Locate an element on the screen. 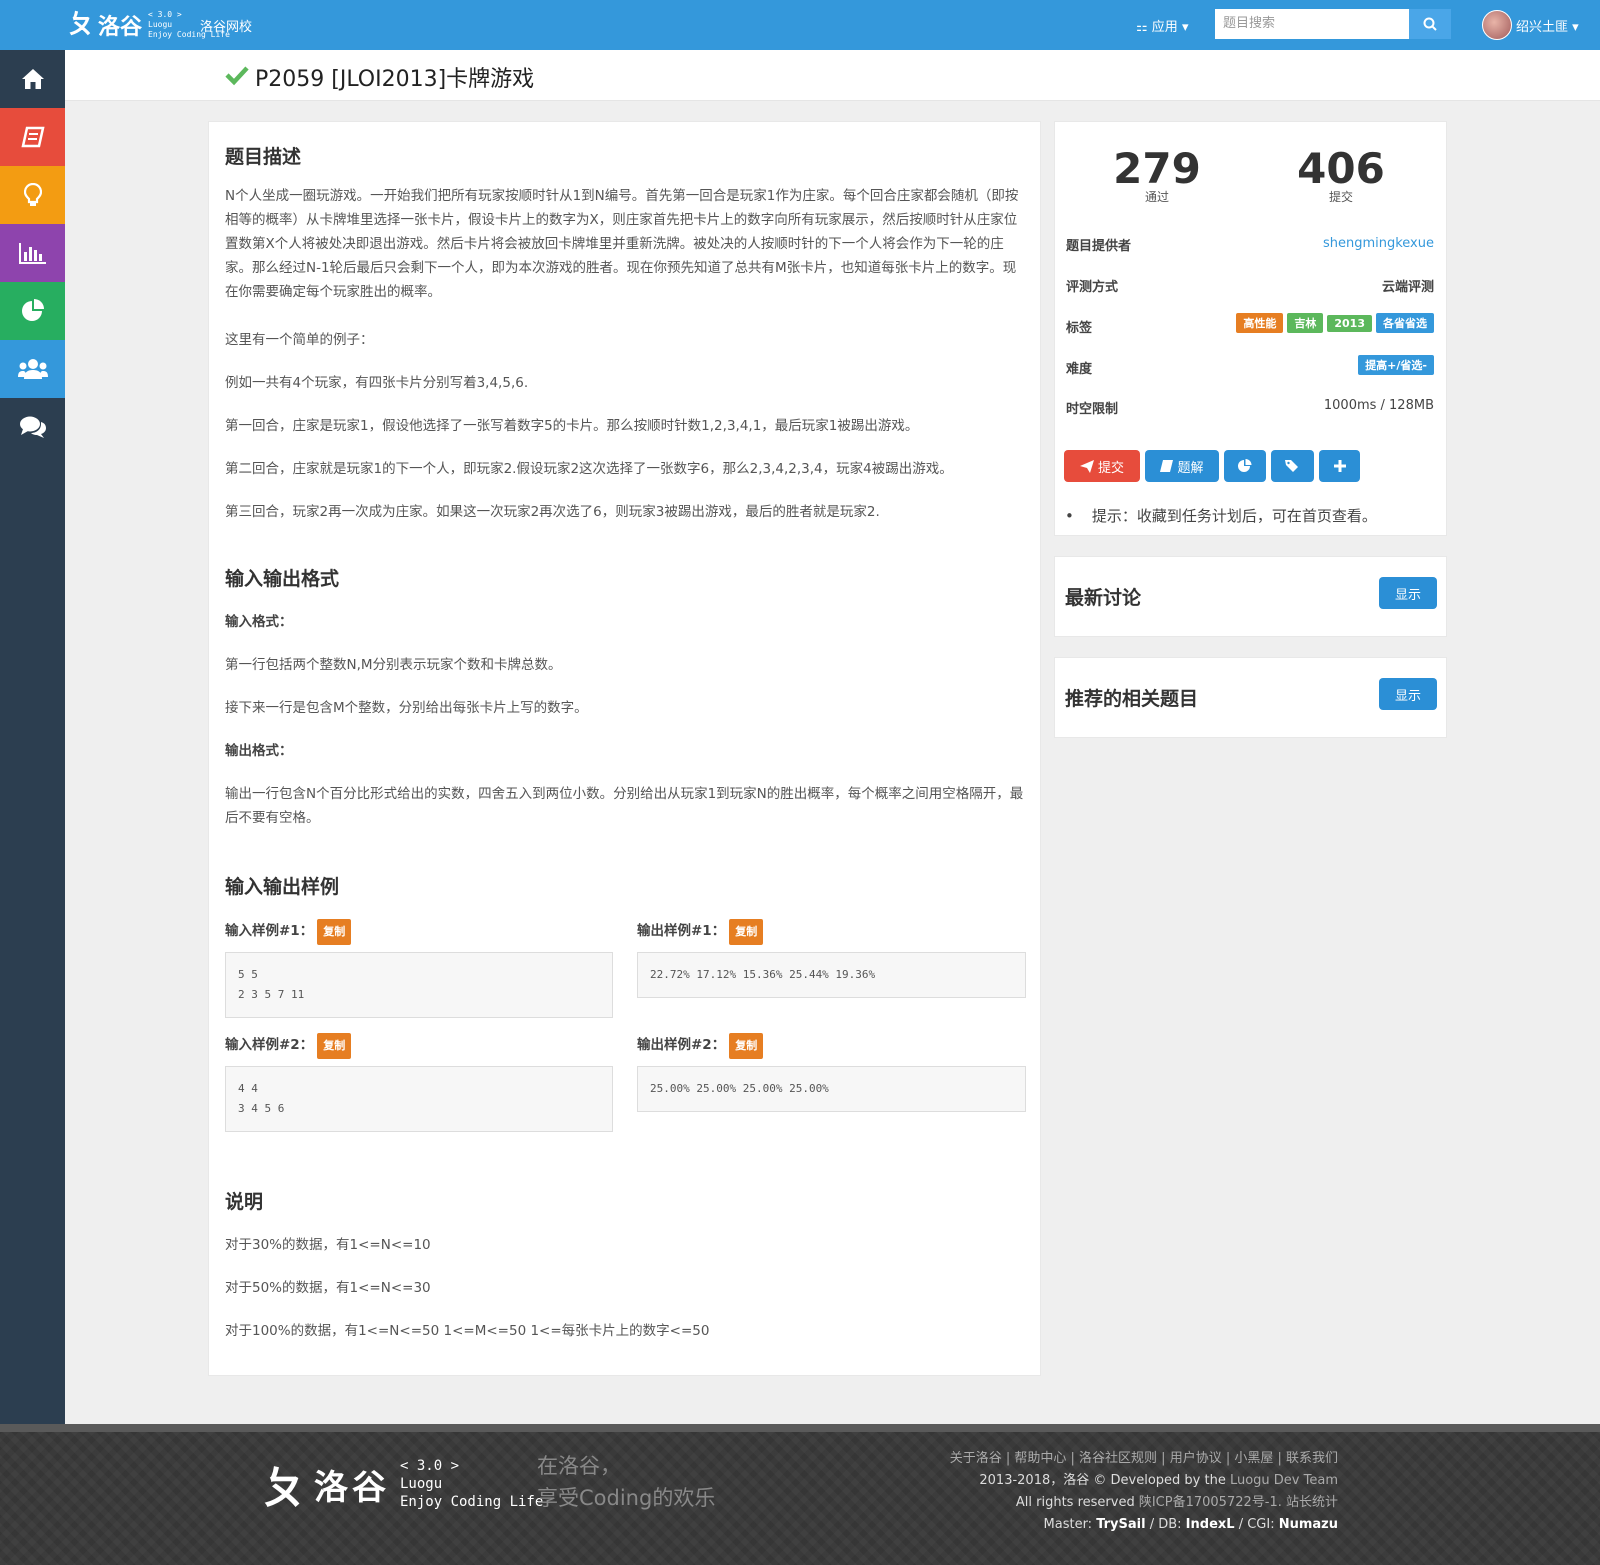 Image resolution: width=1600 pixels, height=1565 pixels. sidebar-item-records is located at coordinates (32, 253).